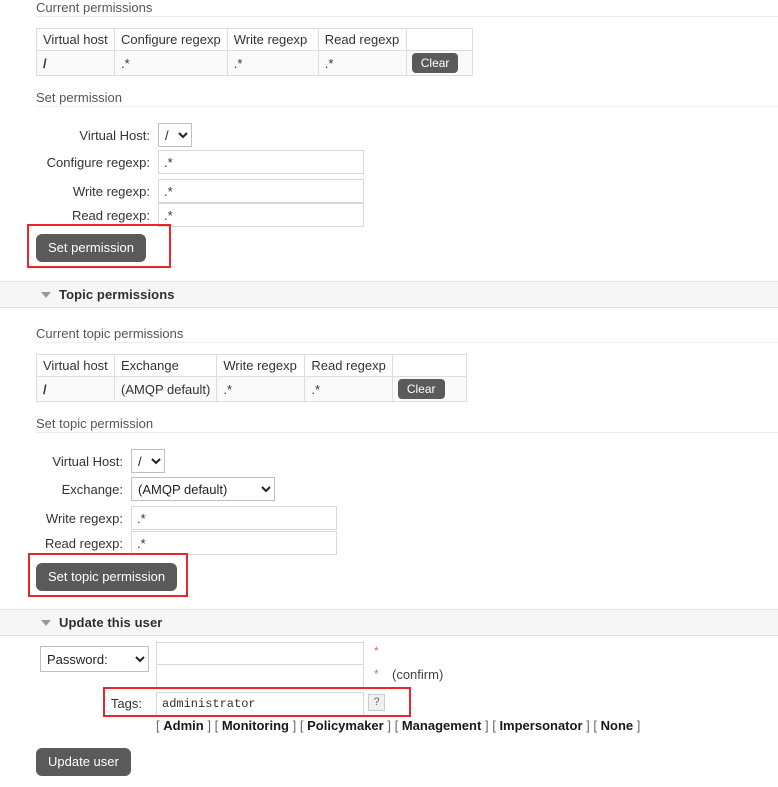 The height and width of the screenshot is (787, 778). I want to click on topic-vhost-label: Virtual Host:, so click(87, 461).